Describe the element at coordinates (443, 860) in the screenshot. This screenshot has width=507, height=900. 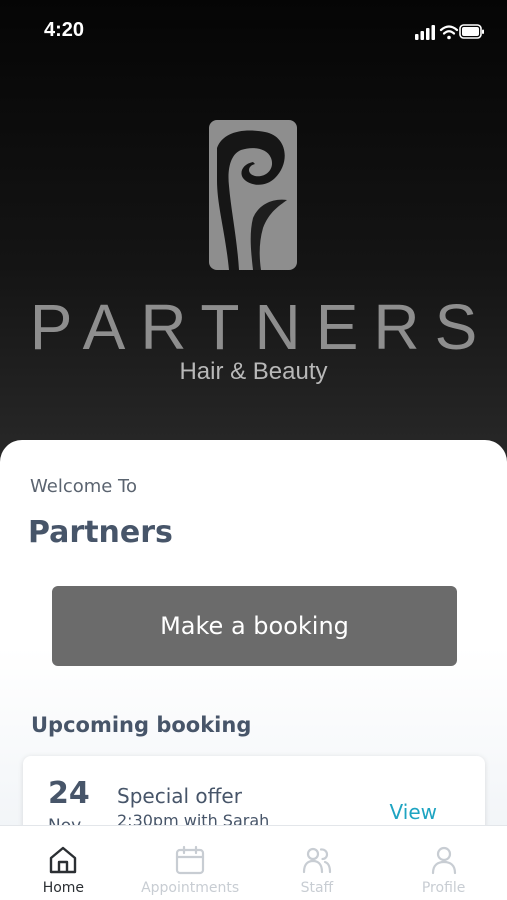
I see `profile-icon` at that location.